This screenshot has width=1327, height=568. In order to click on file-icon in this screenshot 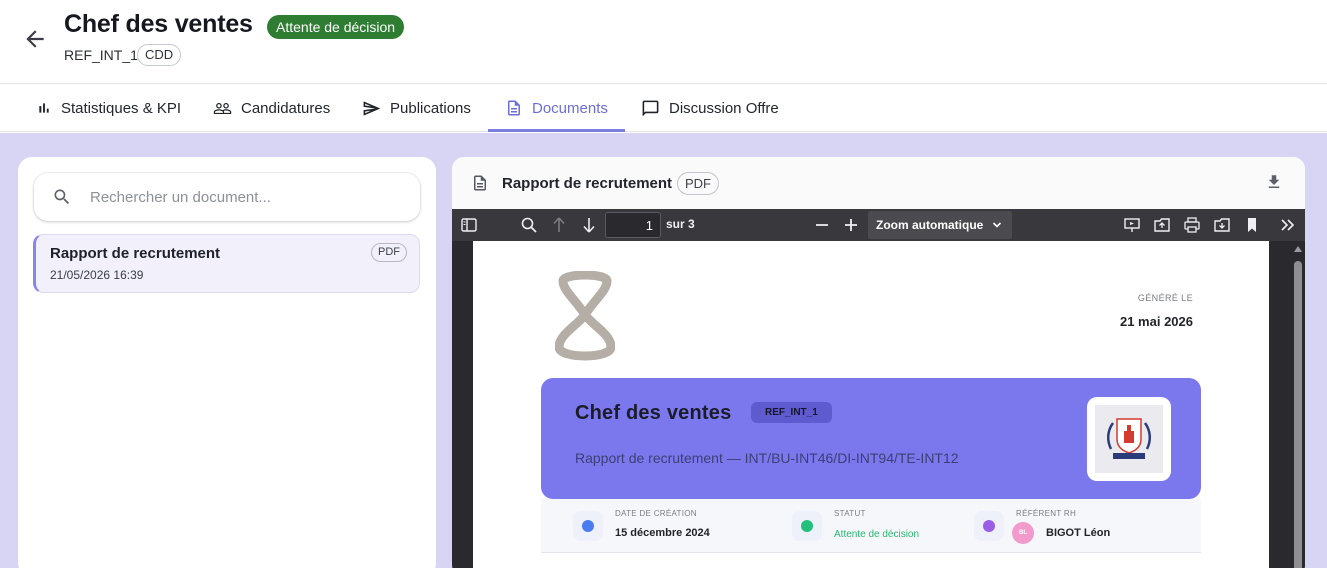, I will do `click(480, 183)`.